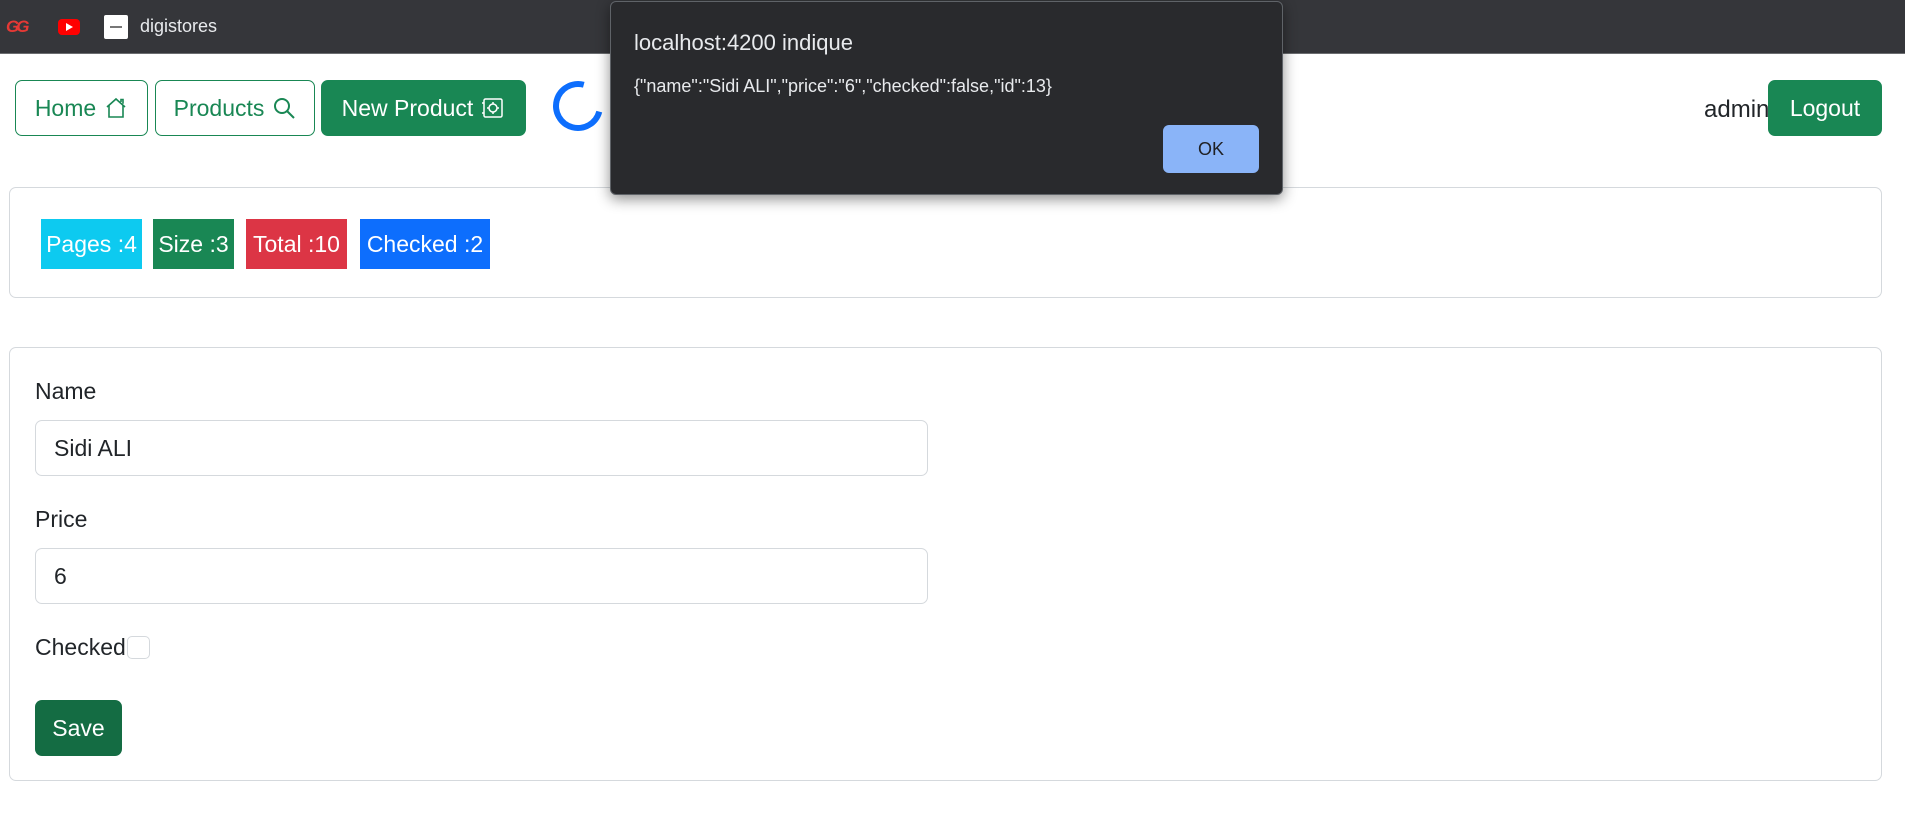  Describe the element at coordinates (78, 728) in the screenshot. I see `save-button: Save` at that location.